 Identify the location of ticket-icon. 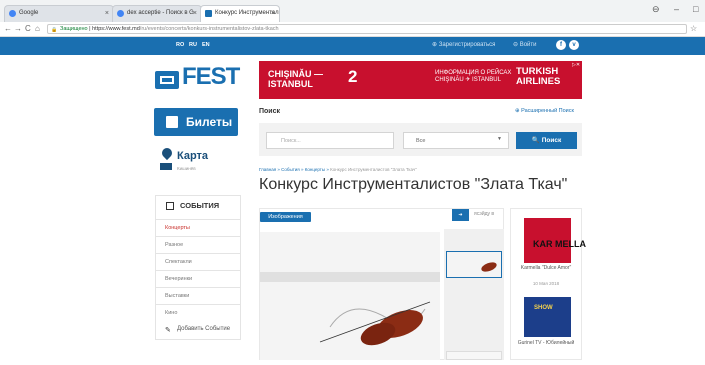
(172, 122).